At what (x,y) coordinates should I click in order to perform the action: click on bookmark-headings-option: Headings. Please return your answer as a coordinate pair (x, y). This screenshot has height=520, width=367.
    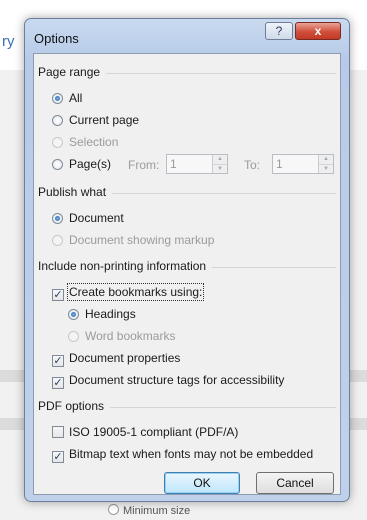
    Looking at the image, I should click on (102, 314).